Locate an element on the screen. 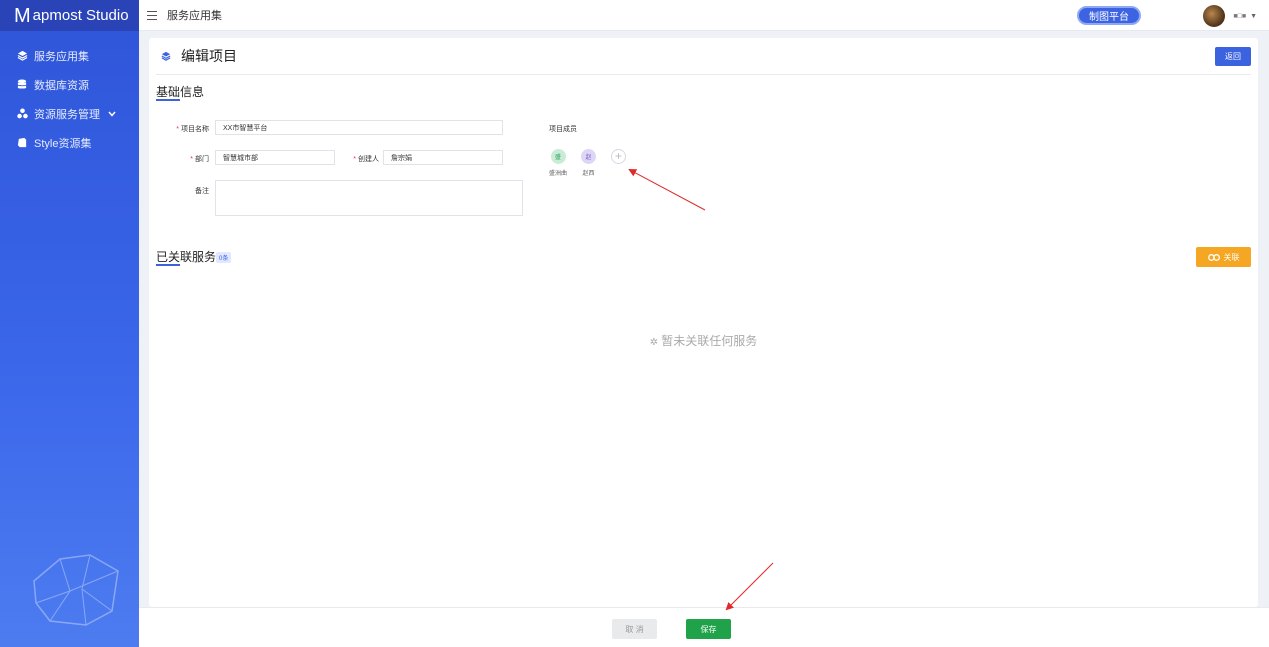 This screenshot has width=1269, height=647. sidebar-item-resource-mgmt: 资源服务管理 is located at coordinates (69, 113).